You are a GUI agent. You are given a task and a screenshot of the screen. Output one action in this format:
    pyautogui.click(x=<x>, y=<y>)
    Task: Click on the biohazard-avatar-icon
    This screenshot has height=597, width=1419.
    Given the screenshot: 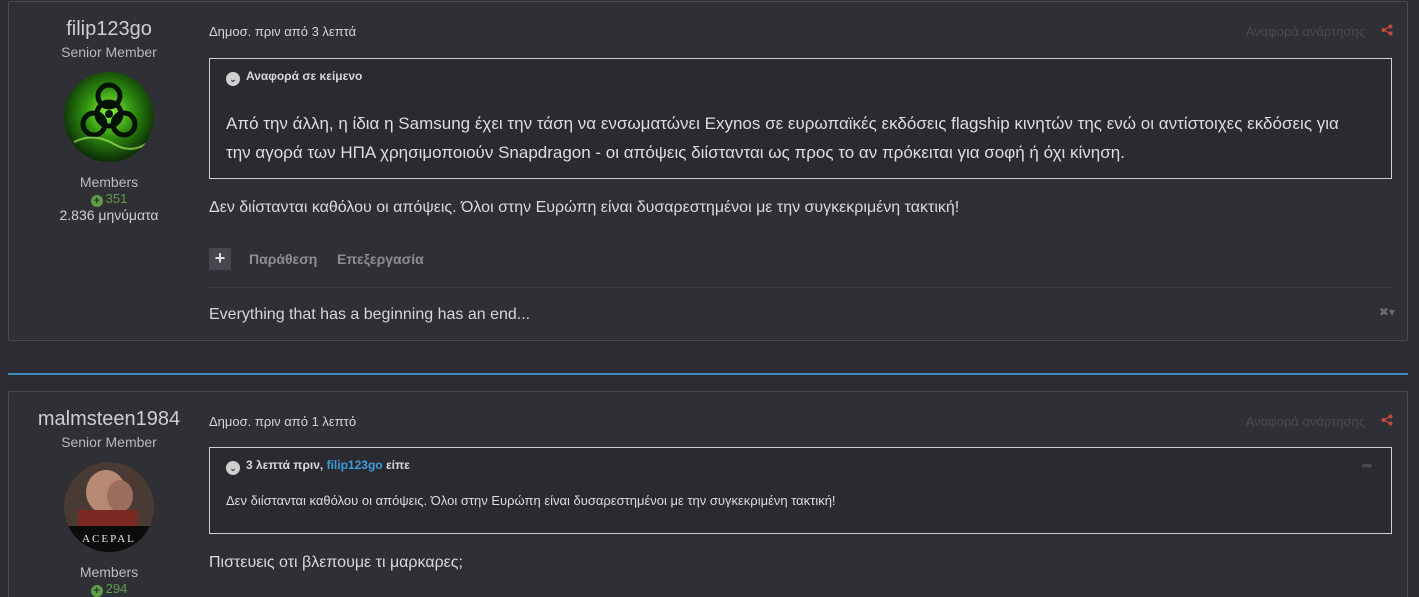 What is the action you would take?
    pyautogui.click(x=109, y=117)
    